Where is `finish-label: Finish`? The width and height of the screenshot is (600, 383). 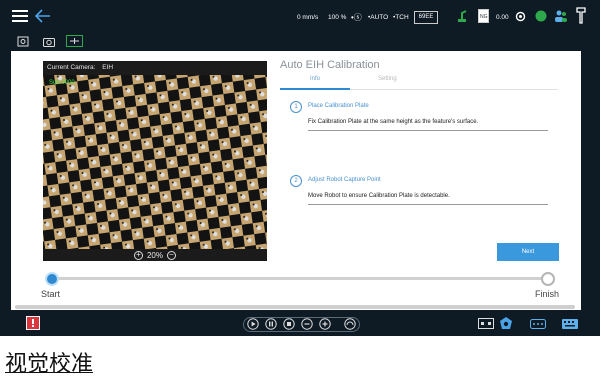
finish-label: Finish is located at coordinates (547, 294).